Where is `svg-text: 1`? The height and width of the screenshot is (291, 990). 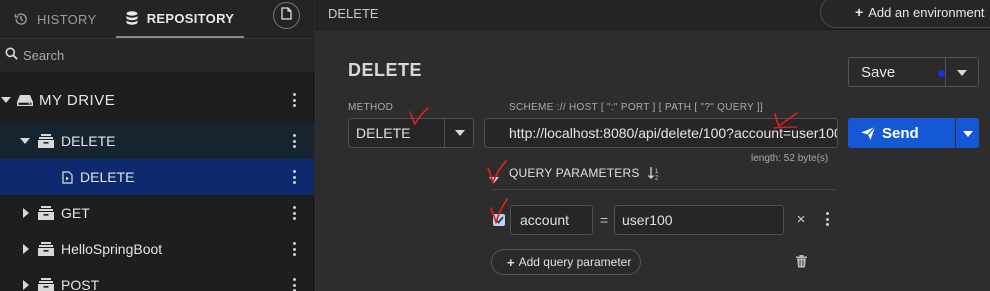 svg-text: 1 is located at coordinates (657, 172).